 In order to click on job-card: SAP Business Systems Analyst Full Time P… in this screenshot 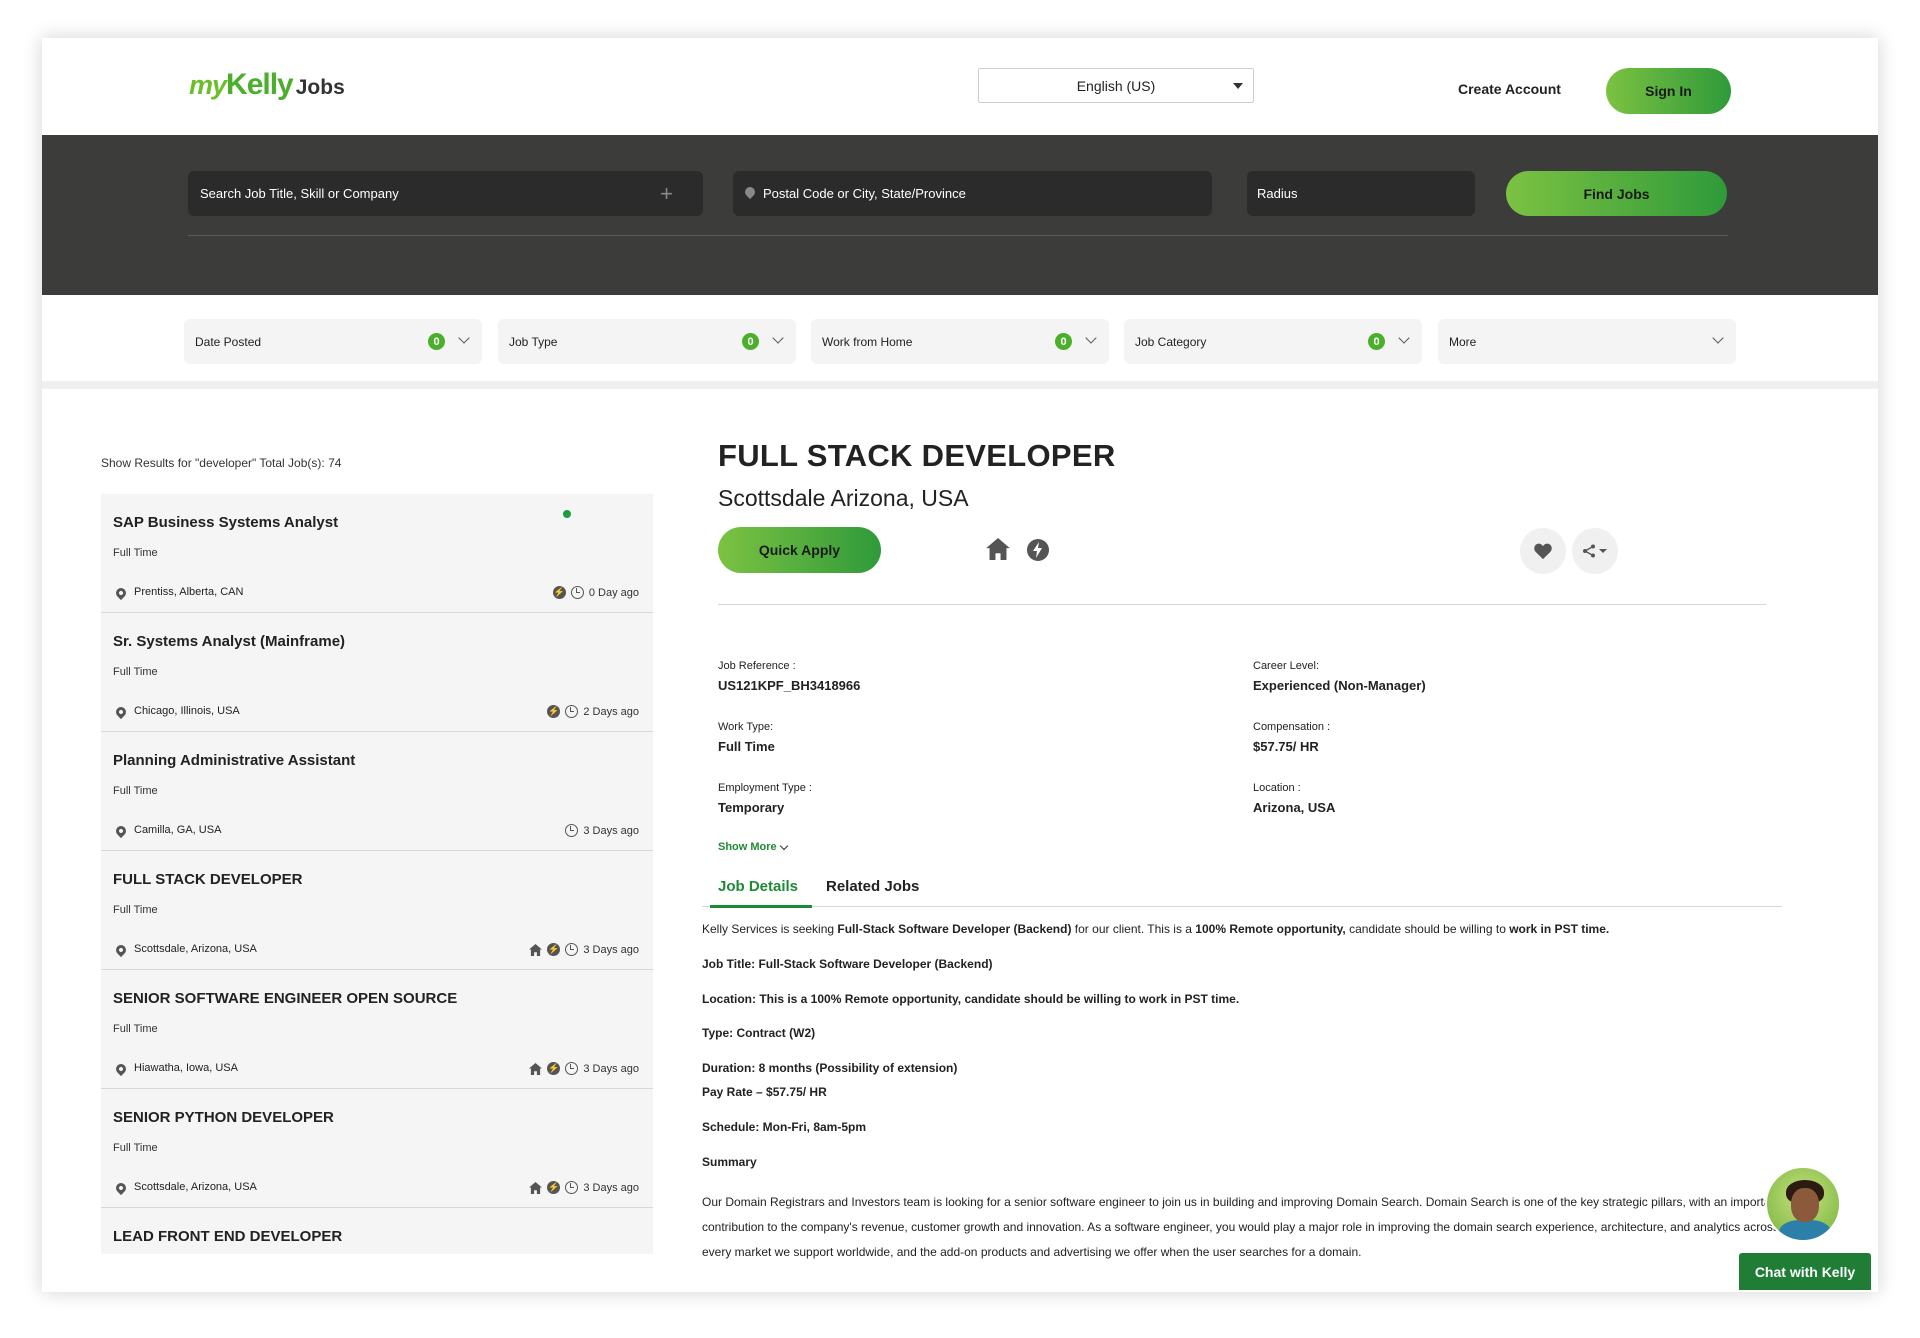, I will do `click(377, 553)`.